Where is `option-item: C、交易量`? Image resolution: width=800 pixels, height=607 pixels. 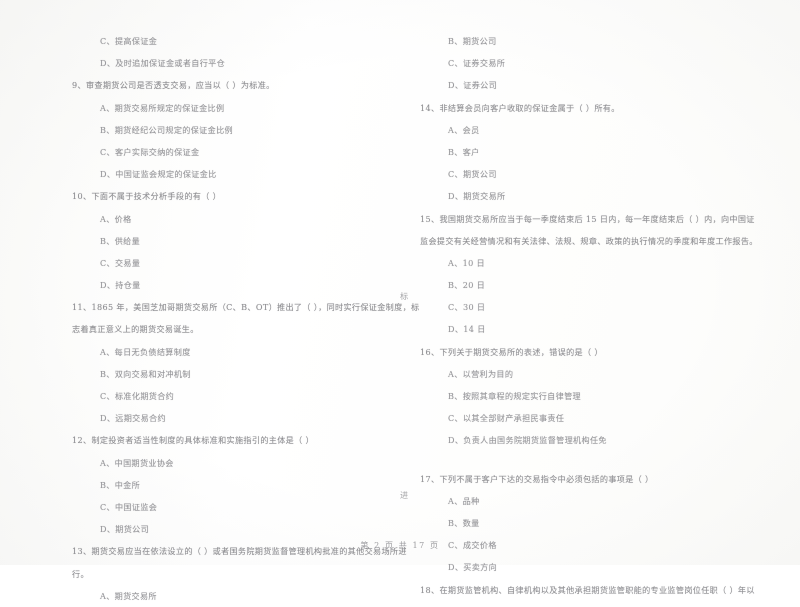
option-item: C、交易量 is located at coordinates (120, 262).